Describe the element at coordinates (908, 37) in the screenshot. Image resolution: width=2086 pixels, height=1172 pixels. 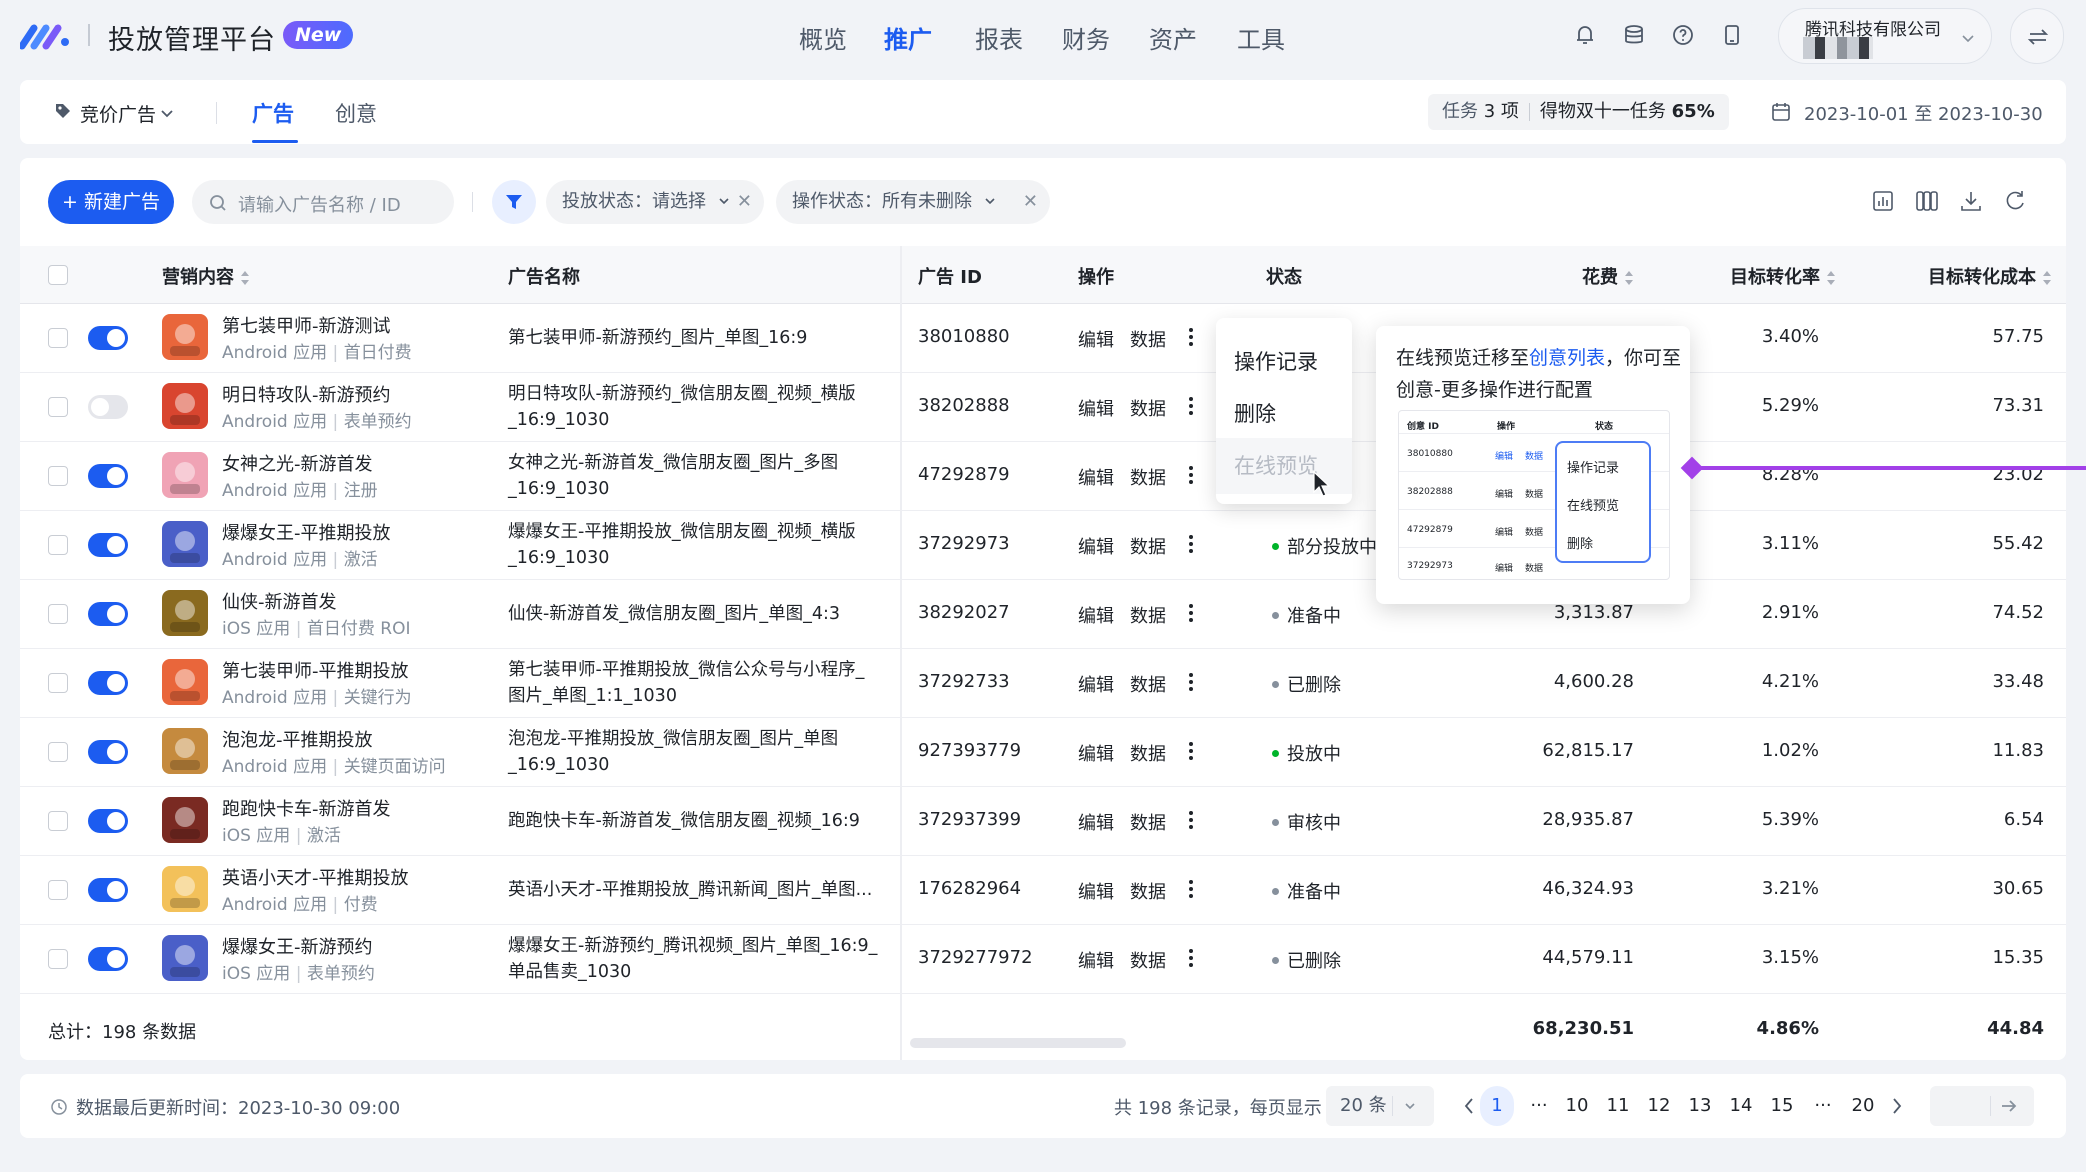
I see `nav-promotion: 推广` at that location.